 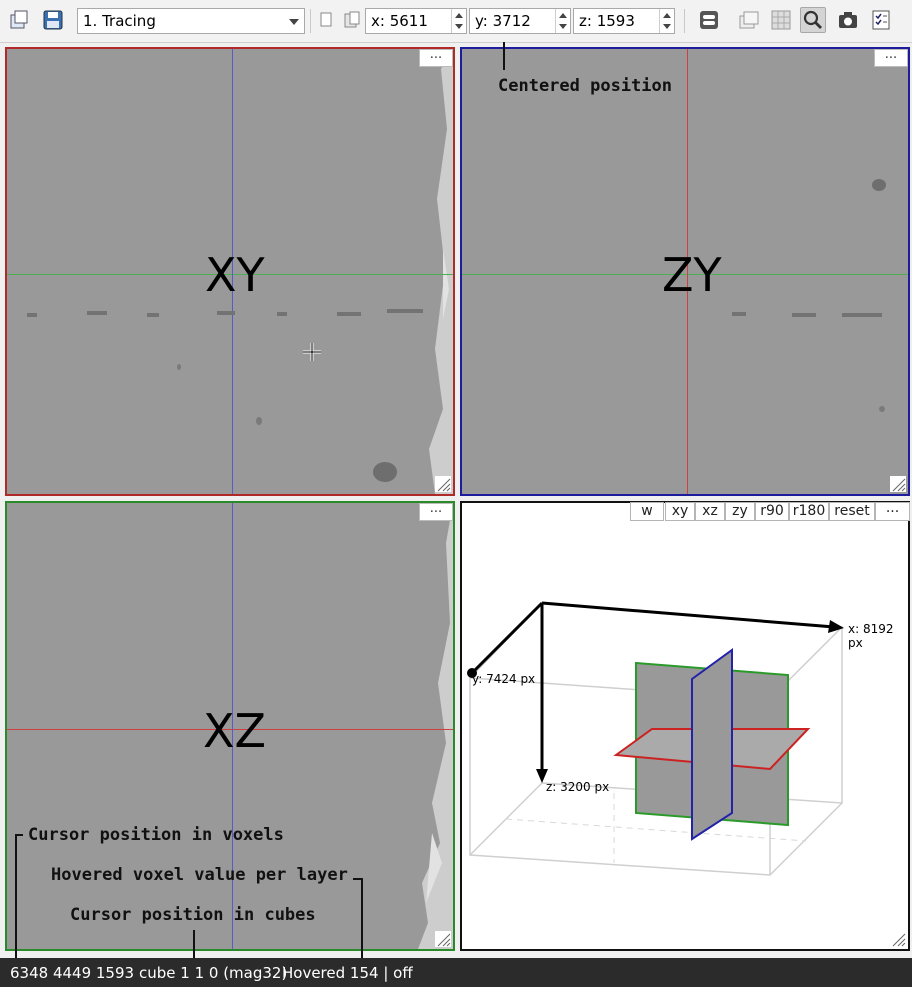 I want to click on view-zy-button: zy, so click(x=740, y=511).